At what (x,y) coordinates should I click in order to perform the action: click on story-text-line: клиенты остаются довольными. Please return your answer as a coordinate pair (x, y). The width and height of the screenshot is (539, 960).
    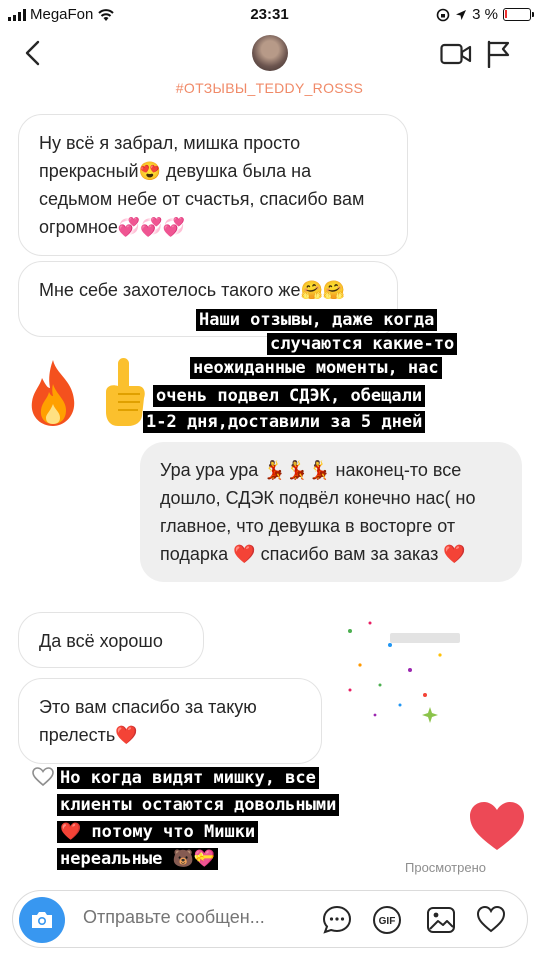
    Looking at the image, I should click on (198, 805).